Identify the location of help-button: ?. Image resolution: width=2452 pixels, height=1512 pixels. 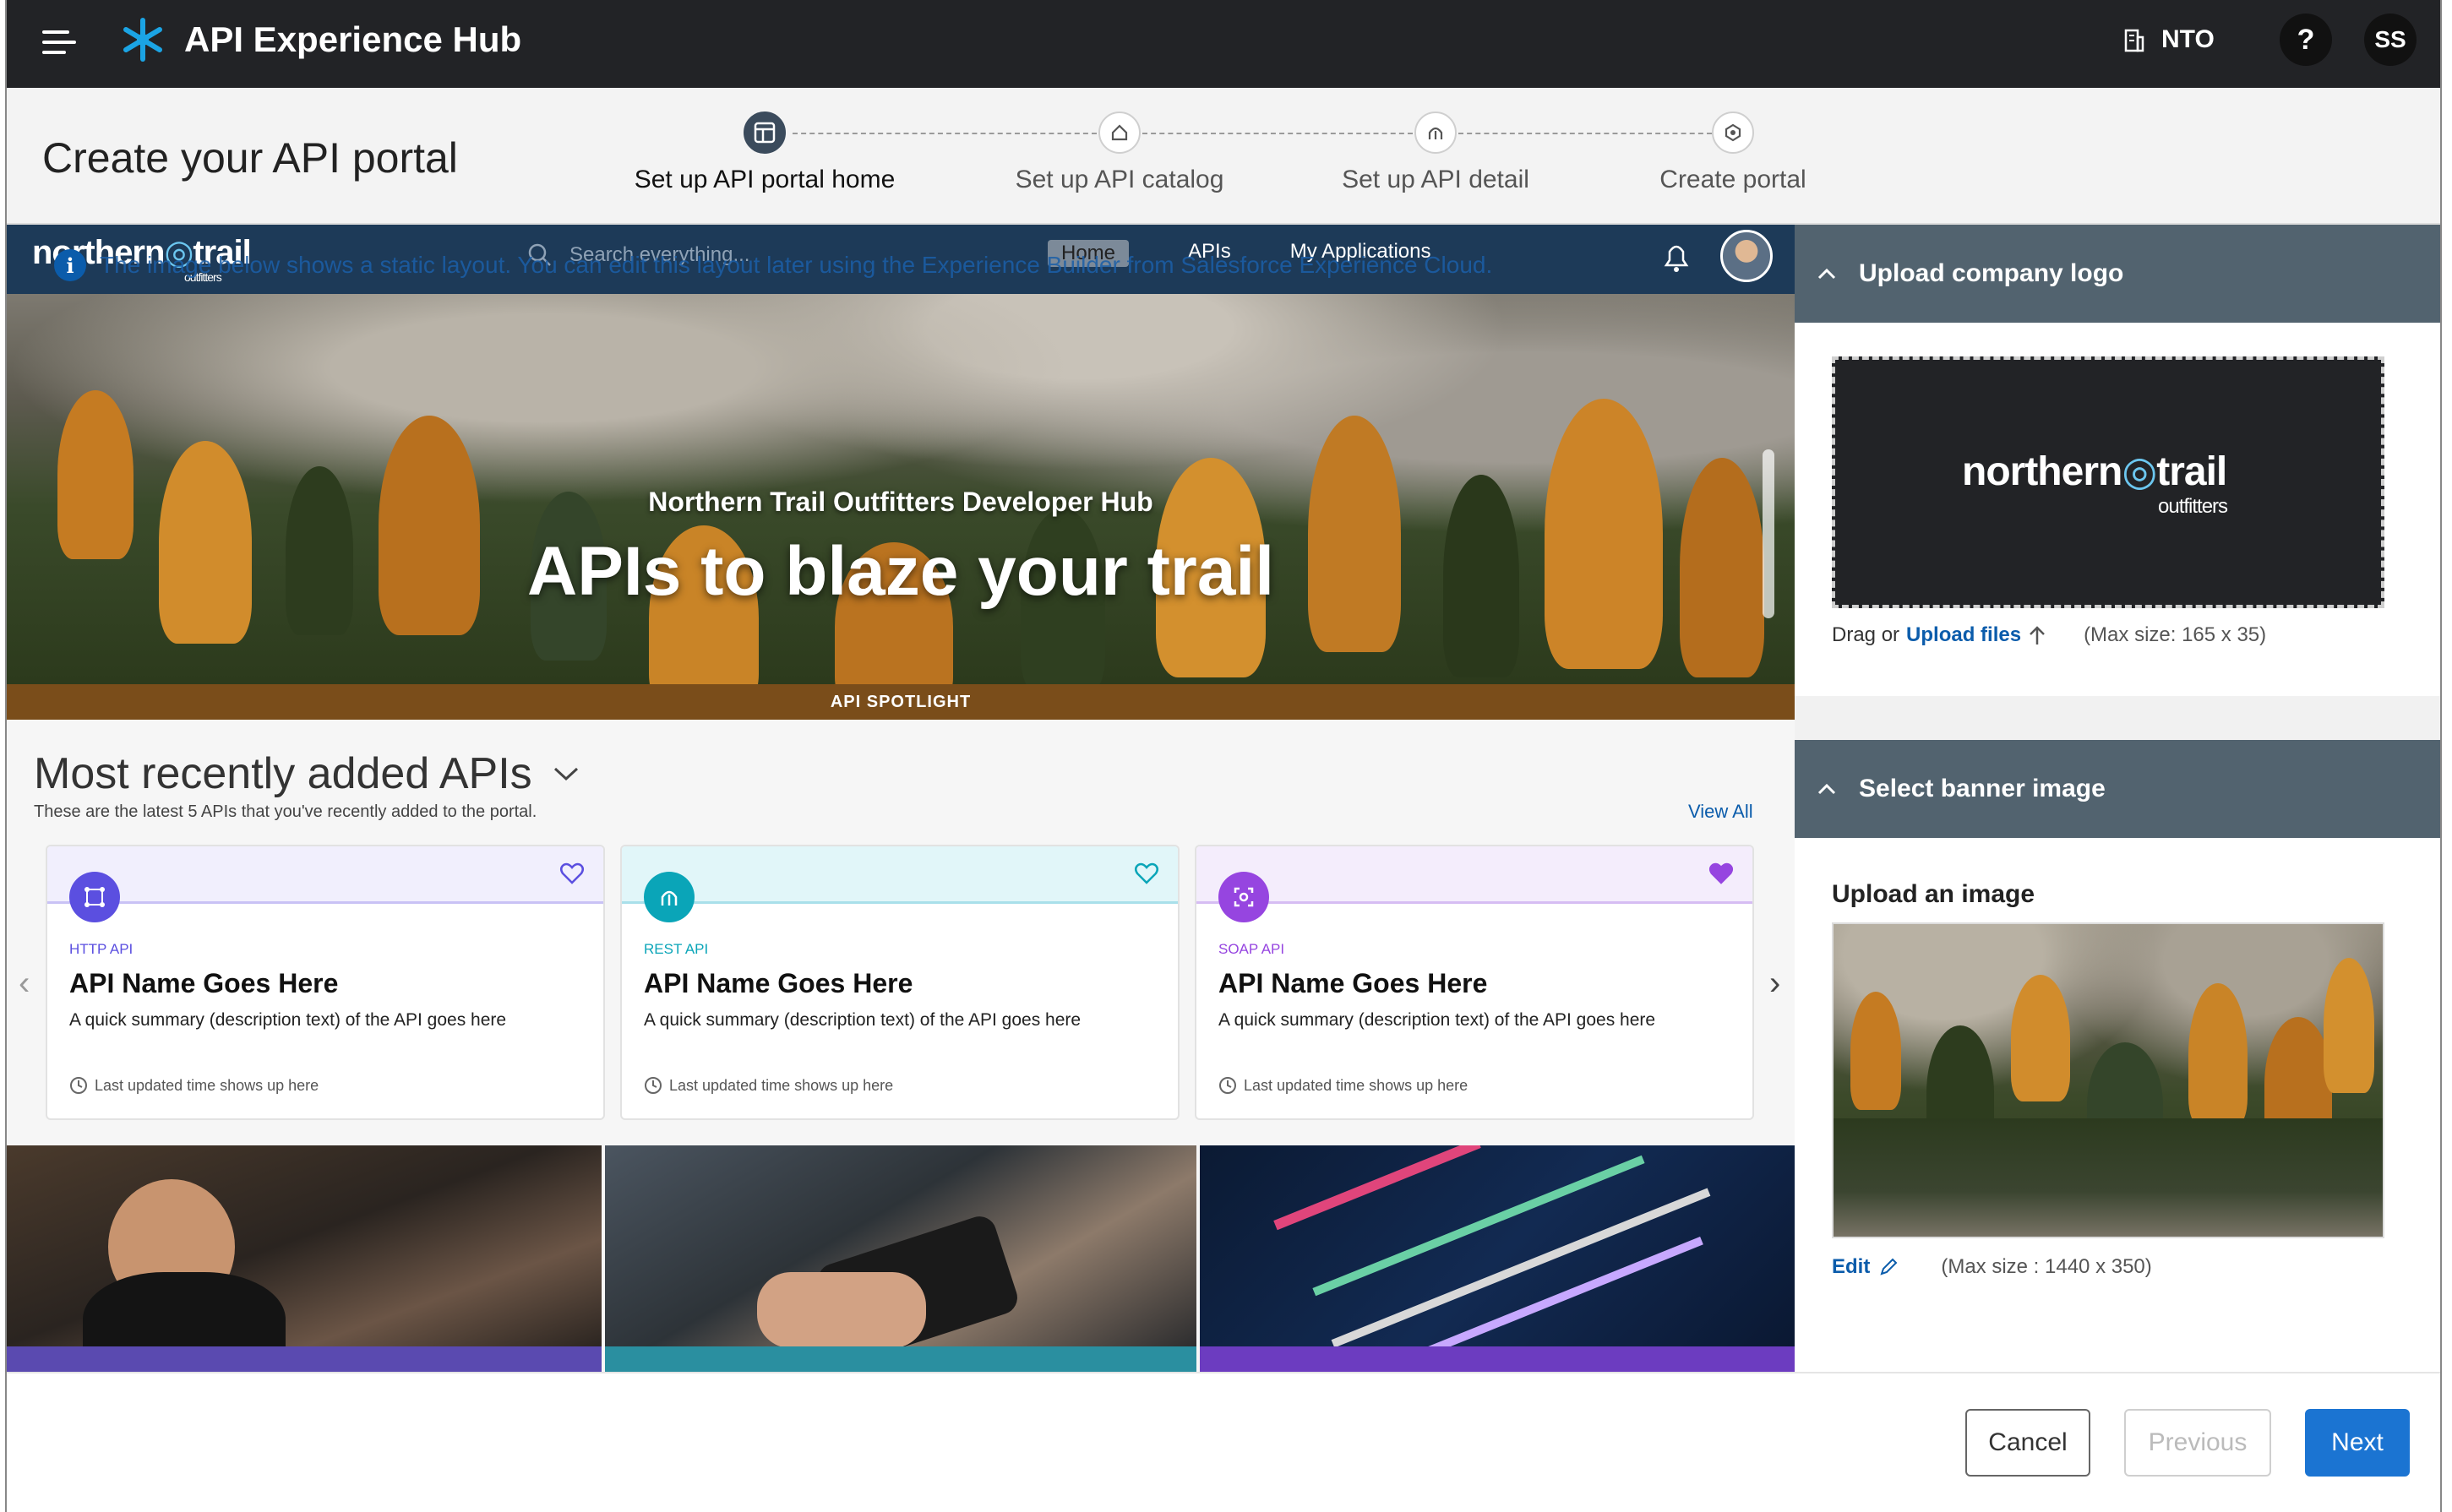
(2306, 40).